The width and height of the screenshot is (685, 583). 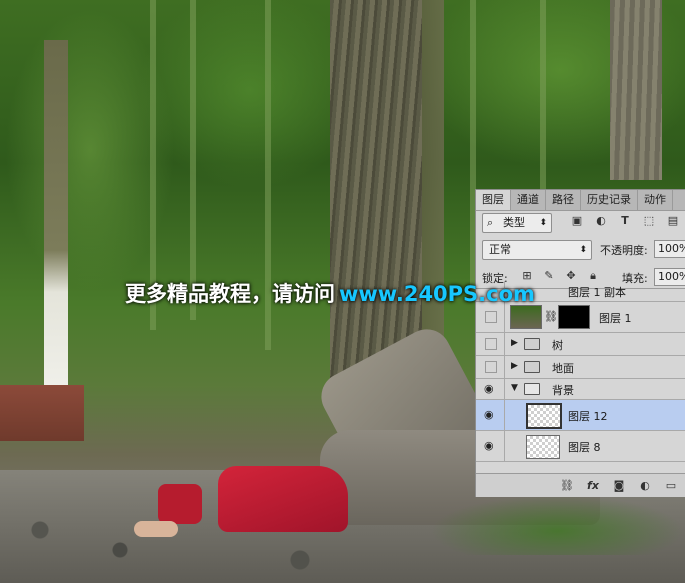 I want to click on blend-mode-value: 正常, so click(x=500, y=249).